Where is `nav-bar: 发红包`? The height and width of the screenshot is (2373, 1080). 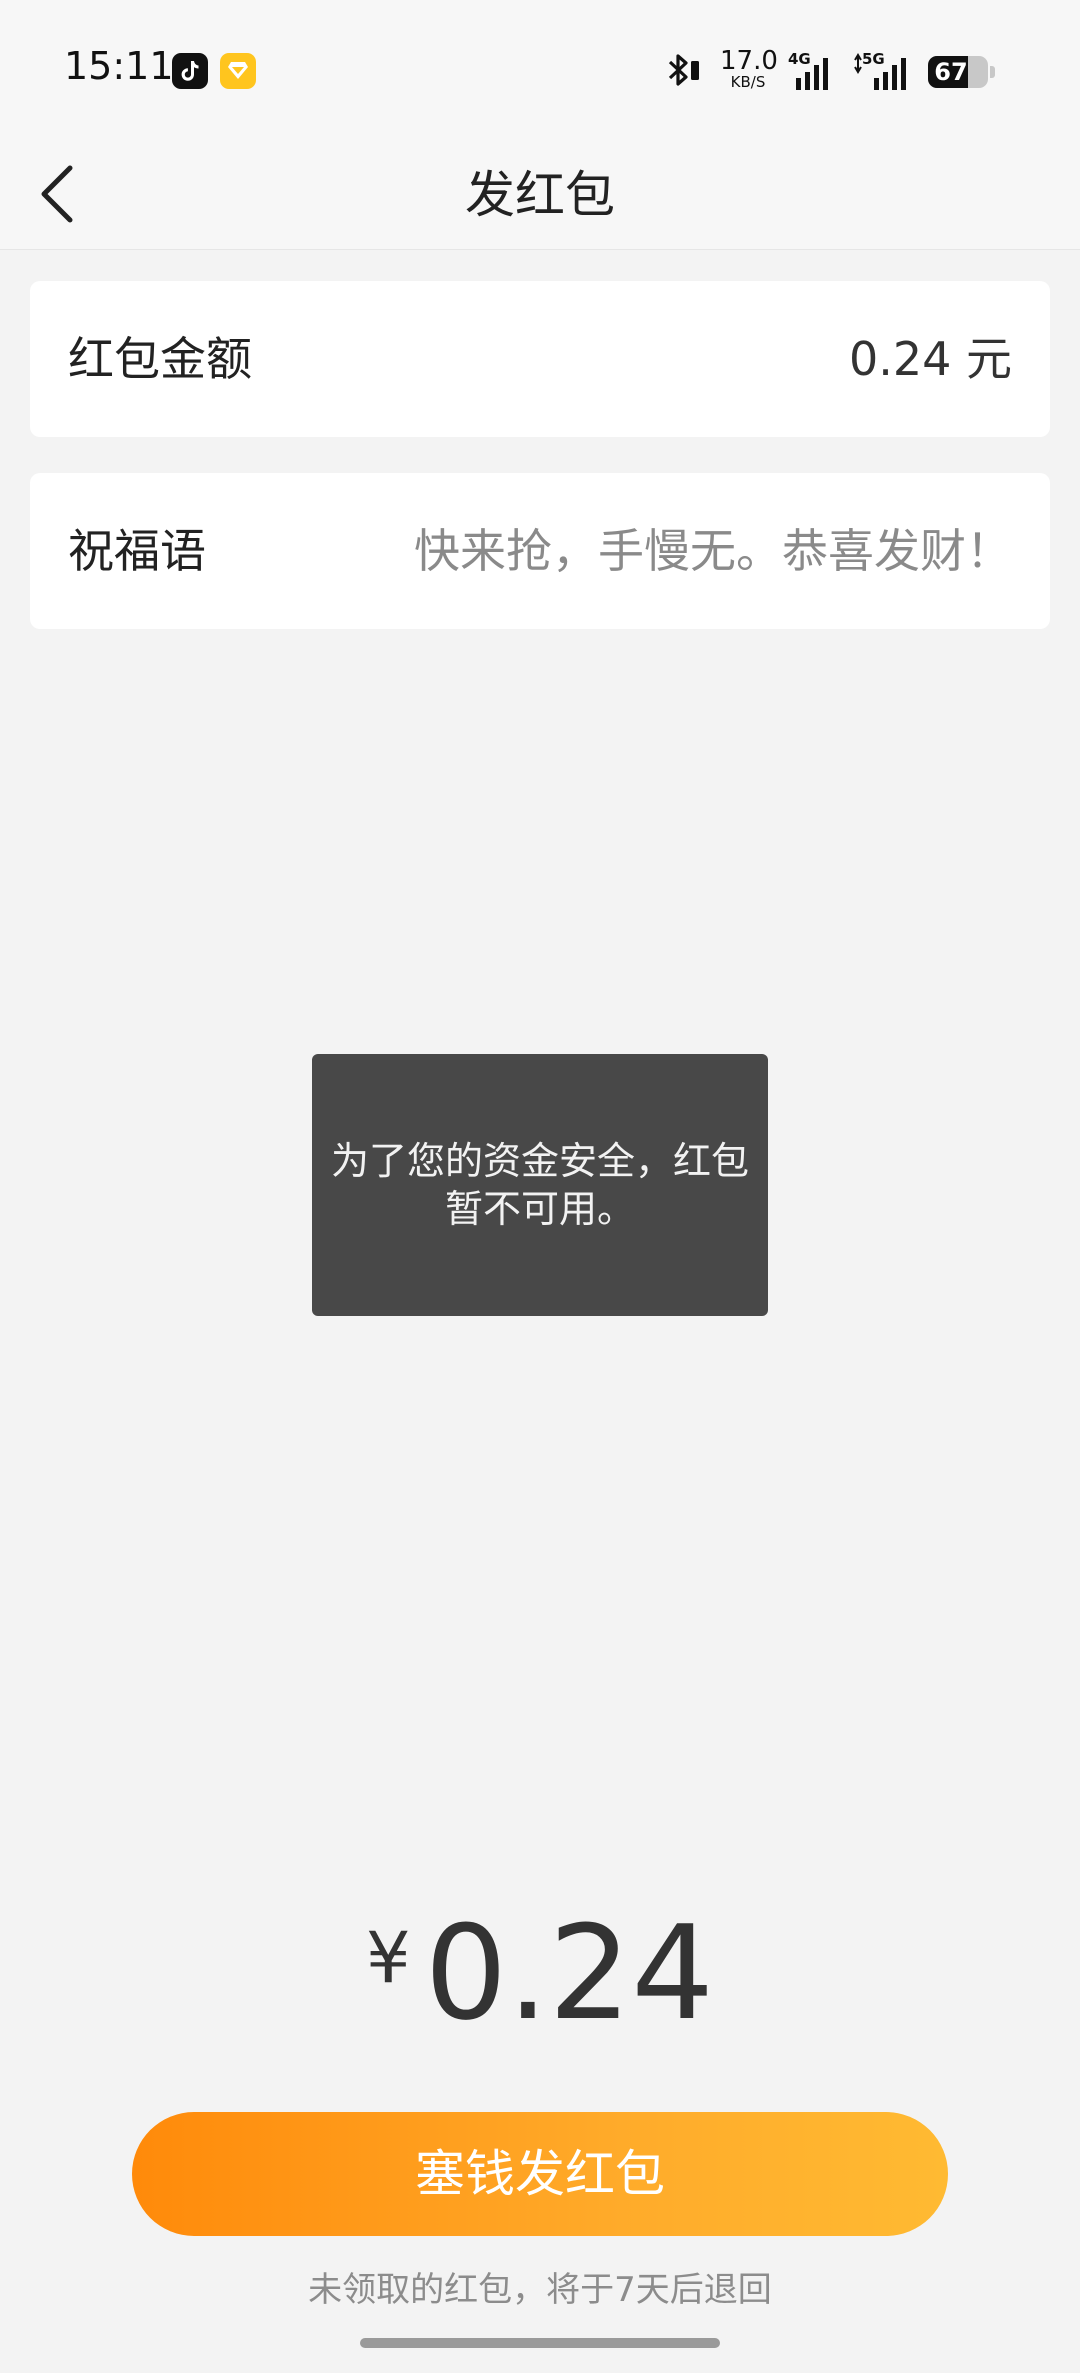 nav-bar: 发红包 is located at coordinates (540, 195).